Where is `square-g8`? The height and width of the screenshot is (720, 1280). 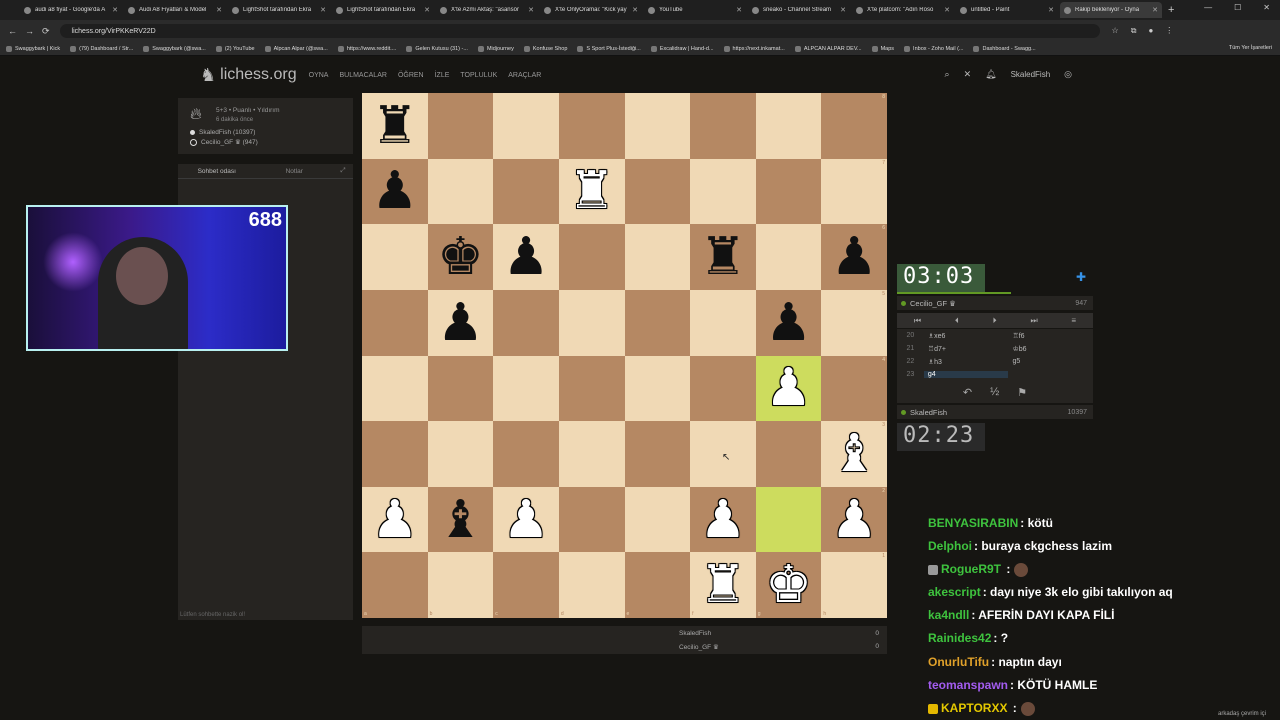
square-g8 is located at coordinates (788, 126).